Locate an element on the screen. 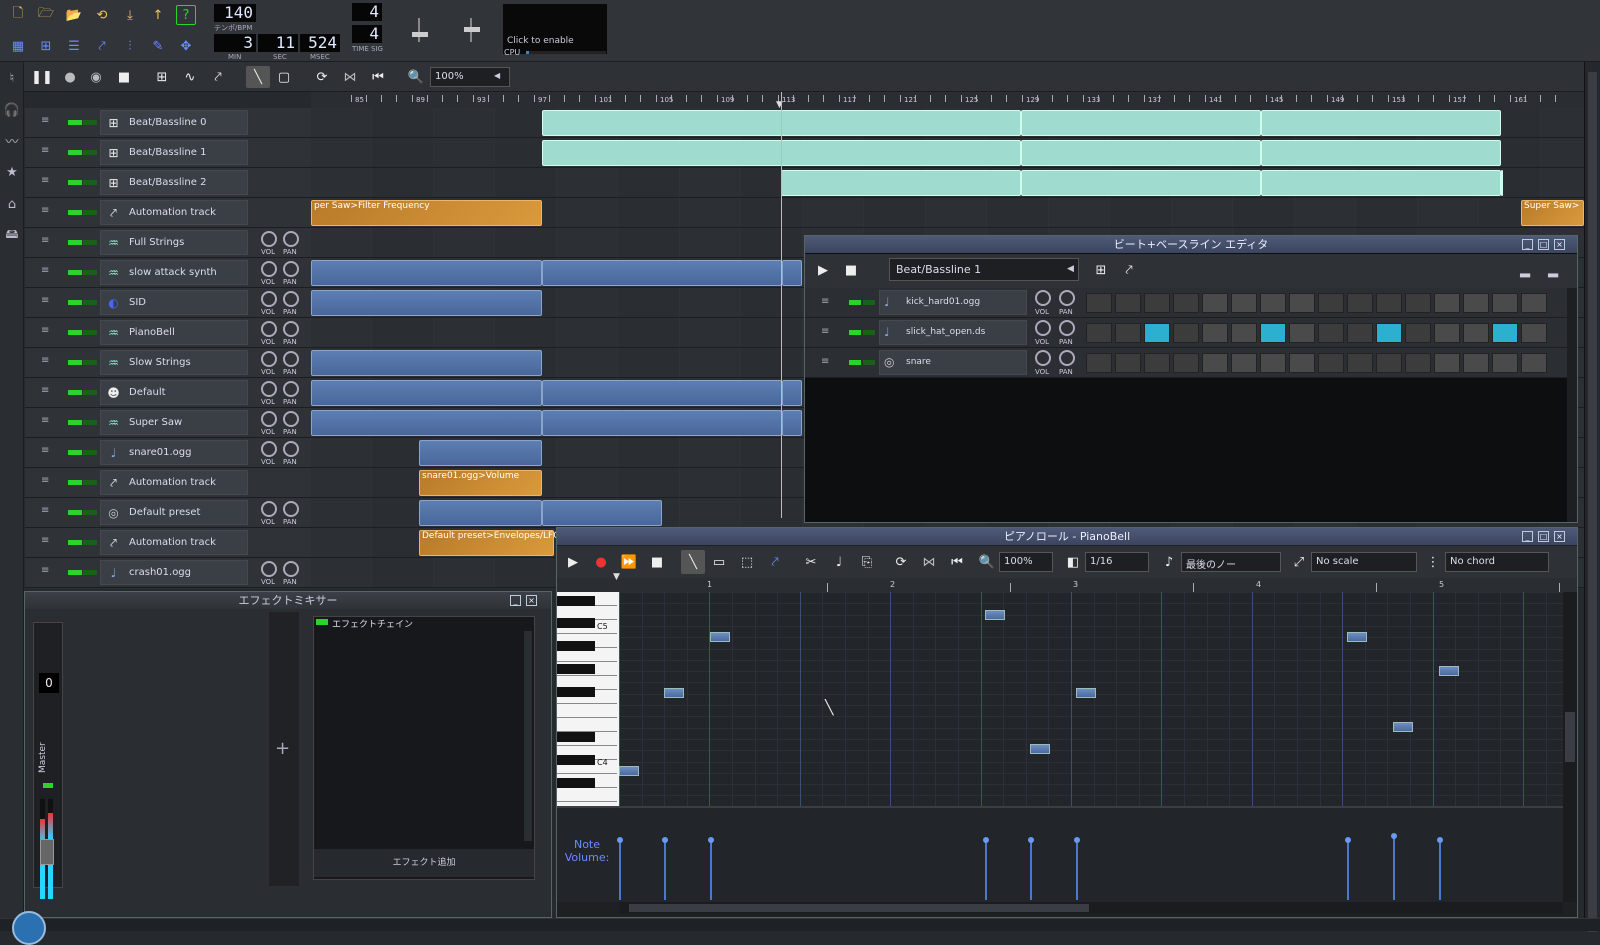  piano-keyboard: C5 C4 is located at coordinates (588, 699).